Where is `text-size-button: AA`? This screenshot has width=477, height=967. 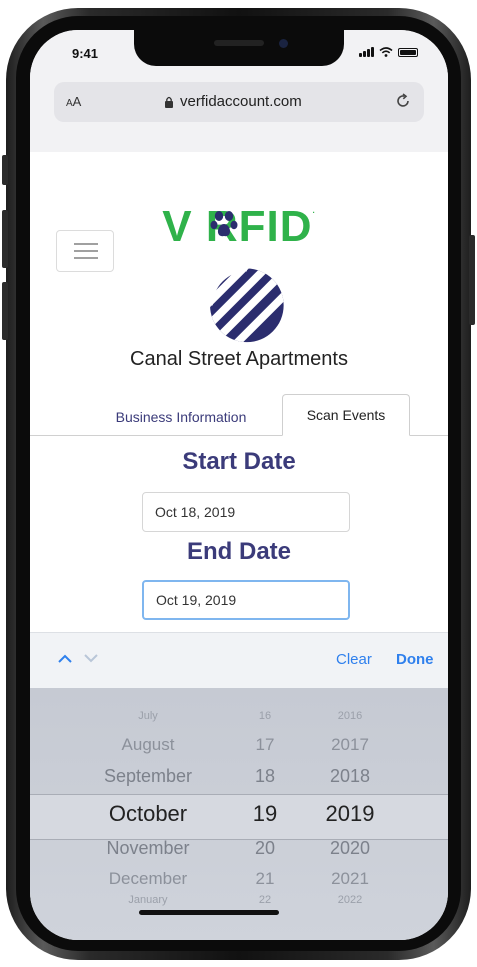 text-size-button: AA is located at coordinates (73, 101).